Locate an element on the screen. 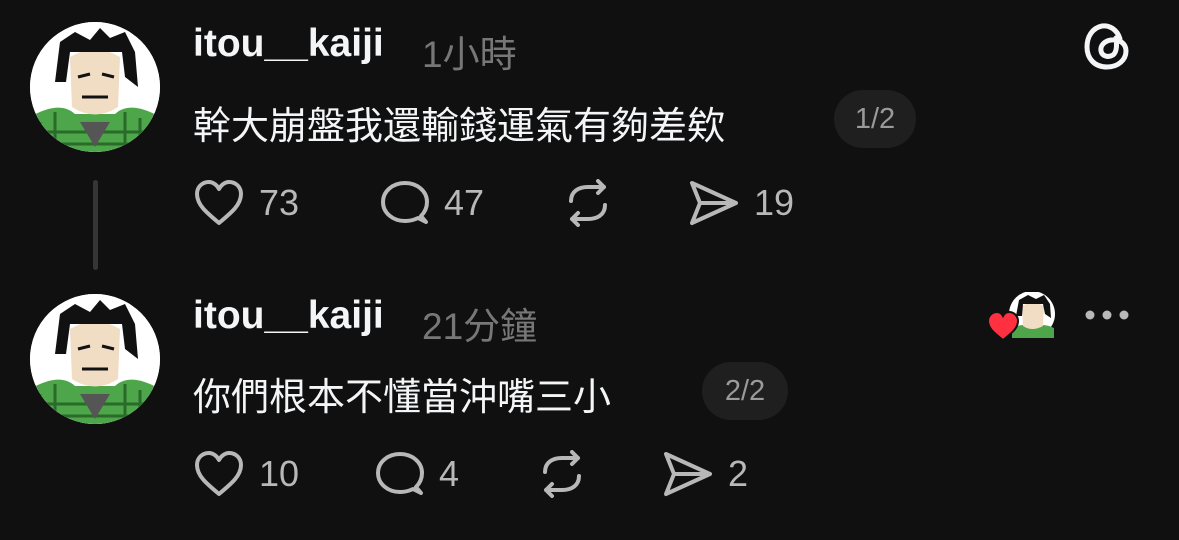  post-time: 1小時 is located at coordinates (469, 54).